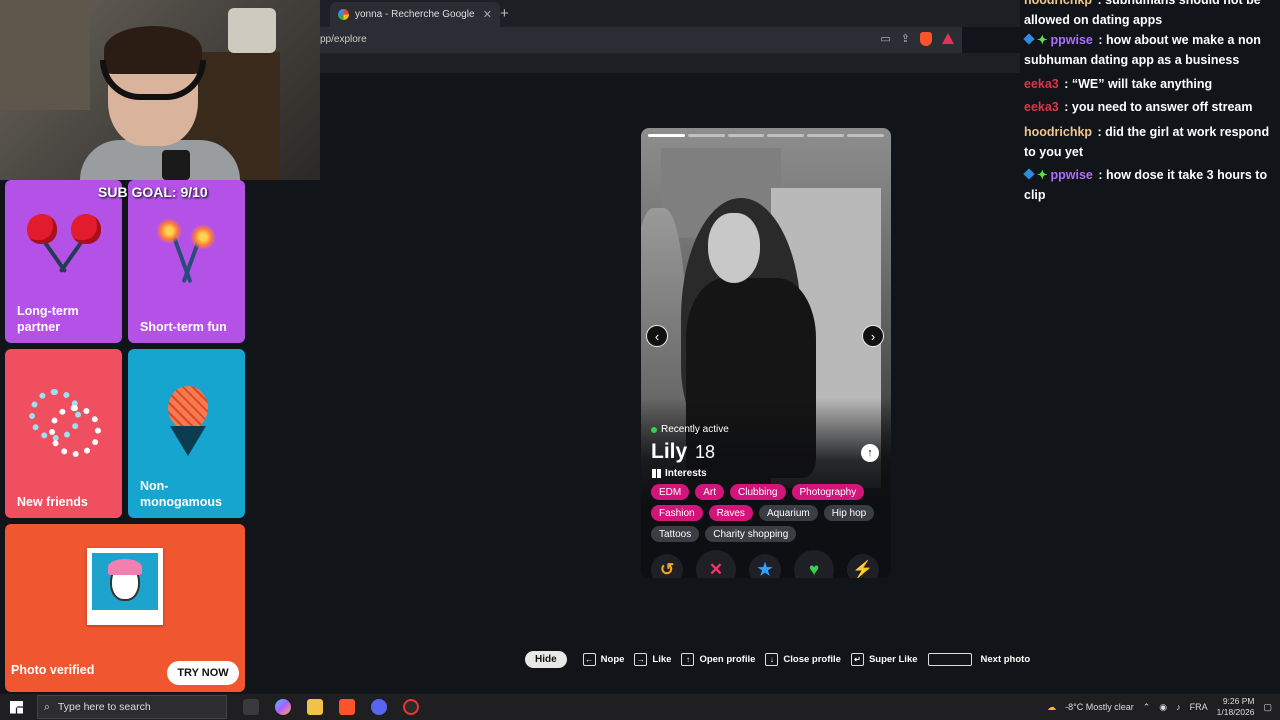 Image resolution: width=1280 pixels, height=720 pixels. I want to click on like-button: ♥, so click(814, 564).